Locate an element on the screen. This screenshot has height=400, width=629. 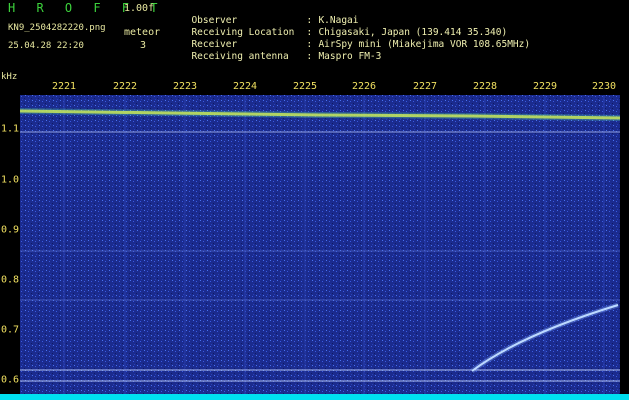
info-row-antenna: Receiving antenna: Maspro FM-3 is located at coordinates (280, 51).